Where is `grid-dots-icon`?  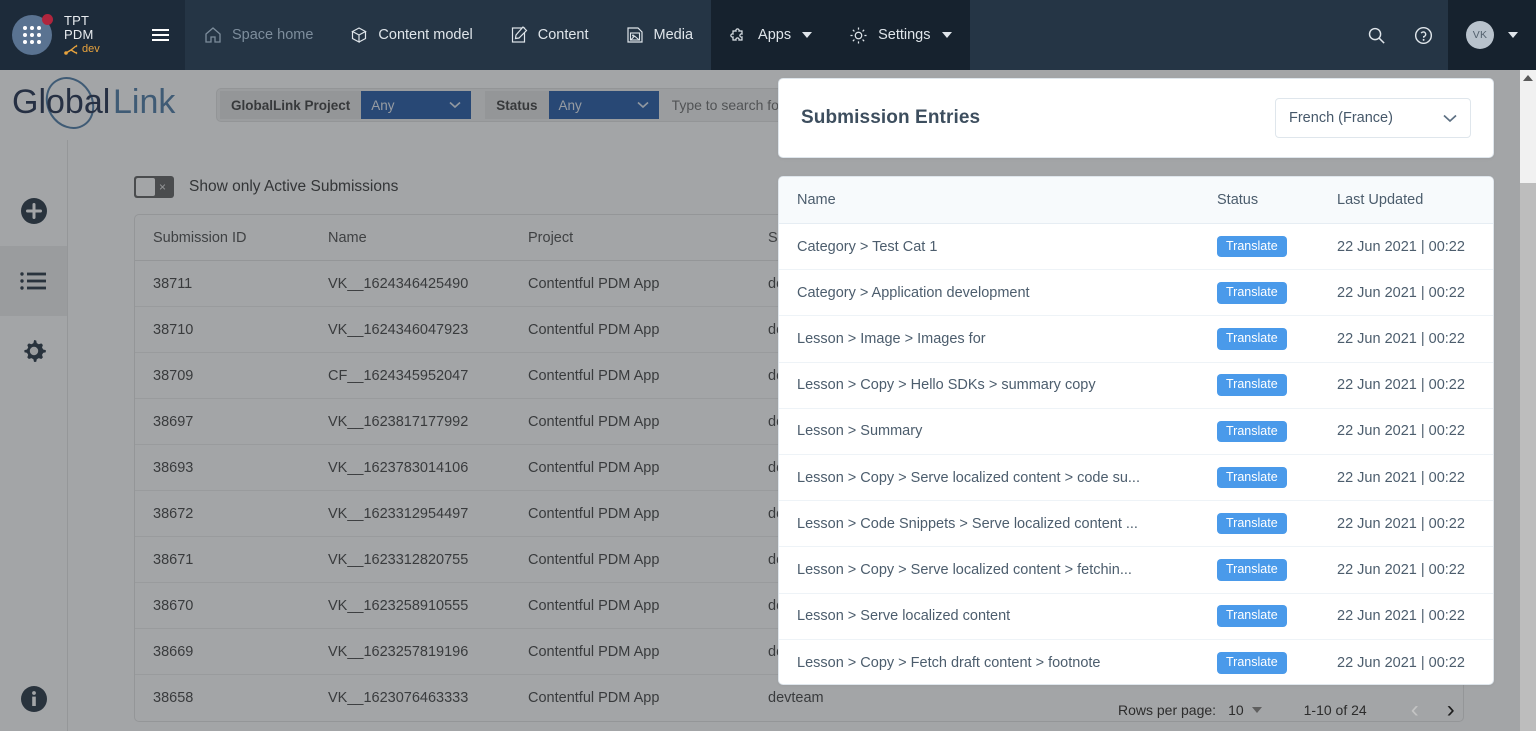
grid-dots-icon is located at coordinates (32, 35).